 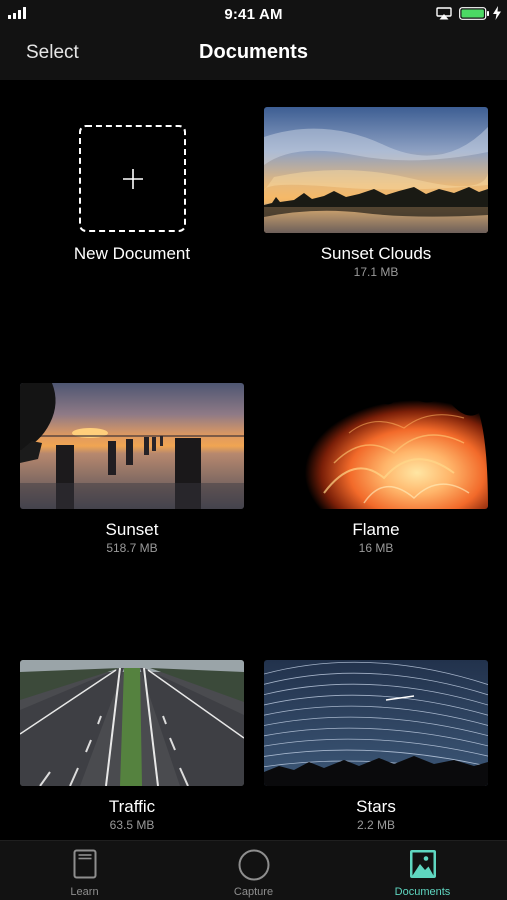 I want to click on document-name: Sunset, so click(x=132, y=529).